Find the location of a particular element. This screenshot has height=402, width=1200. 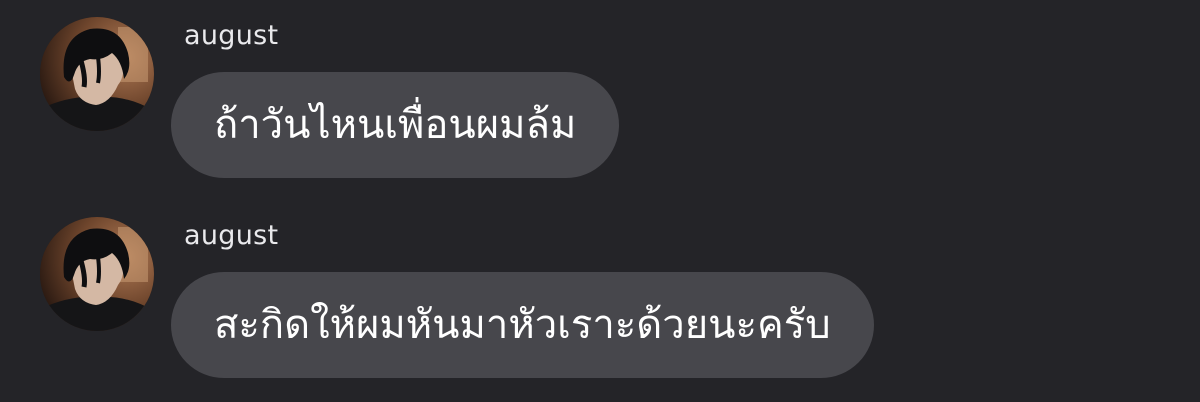

message-text: ถ้าวันไหนเพื่อนผมล้ม is located at coordinates (395, 125).